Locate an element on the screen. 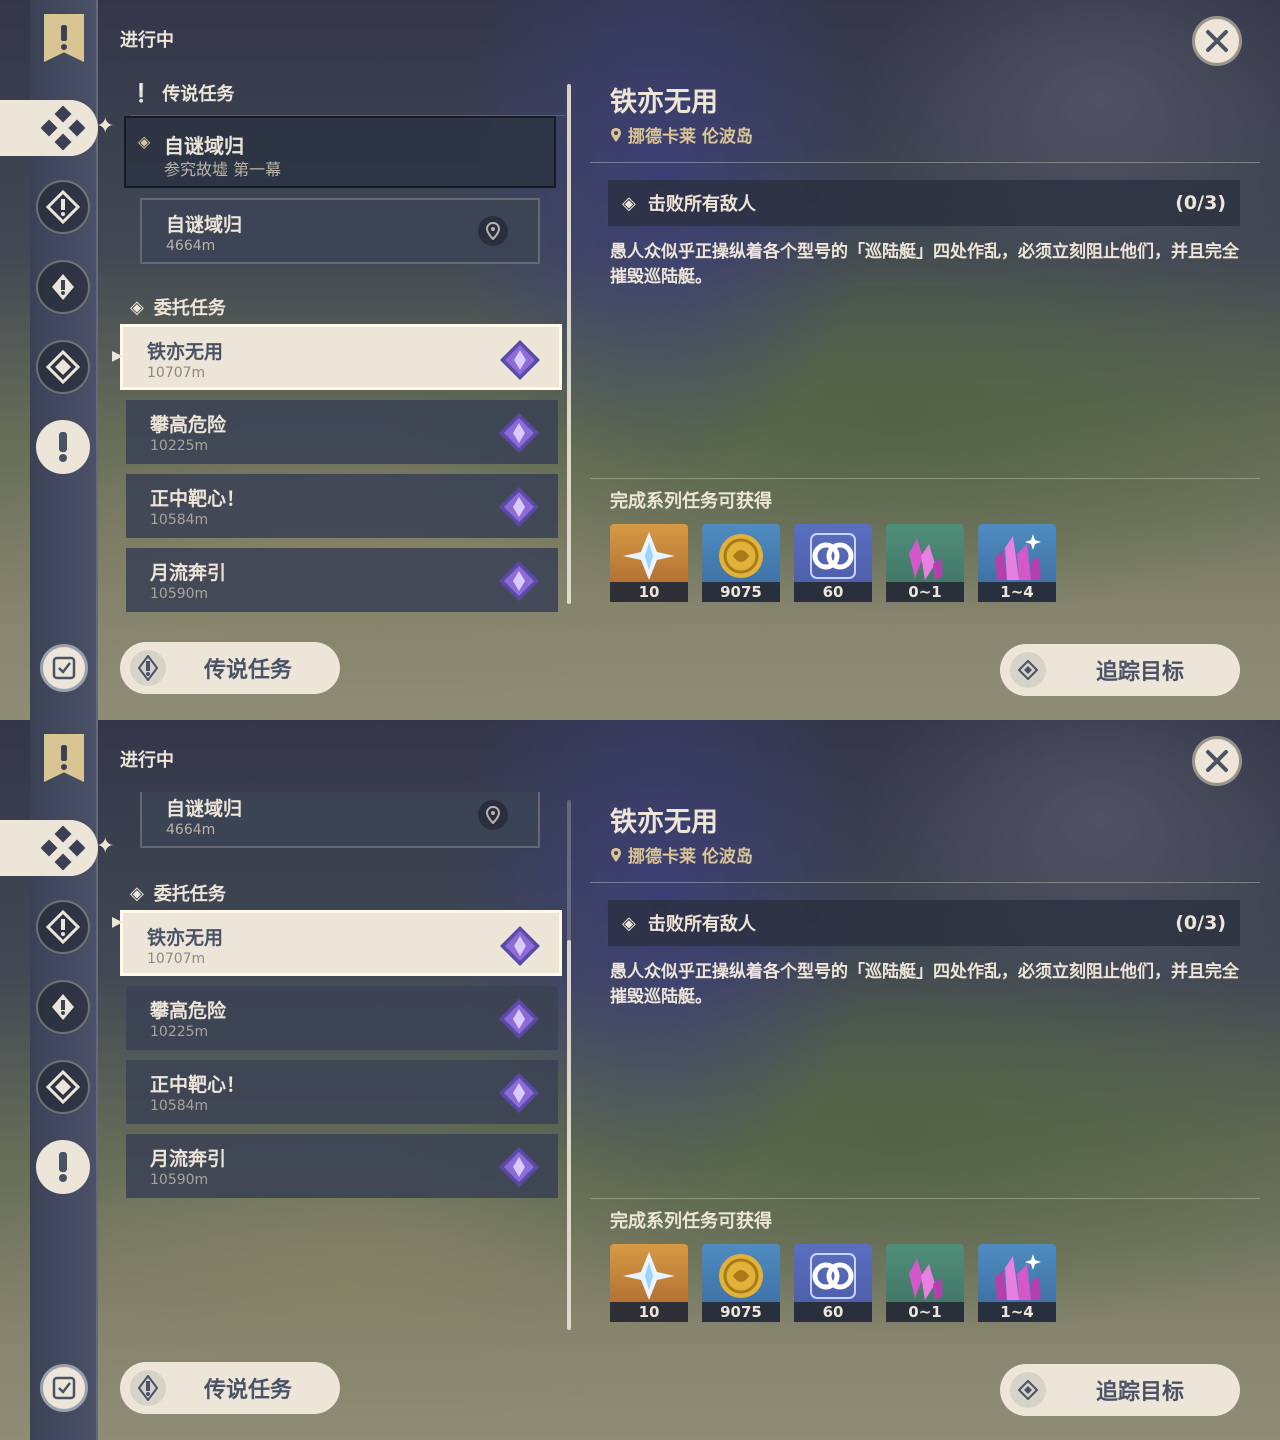 The width and height of the screenshot is (1280, 1440). task-title: 月流奔引 is located at coordinates (188, 573).